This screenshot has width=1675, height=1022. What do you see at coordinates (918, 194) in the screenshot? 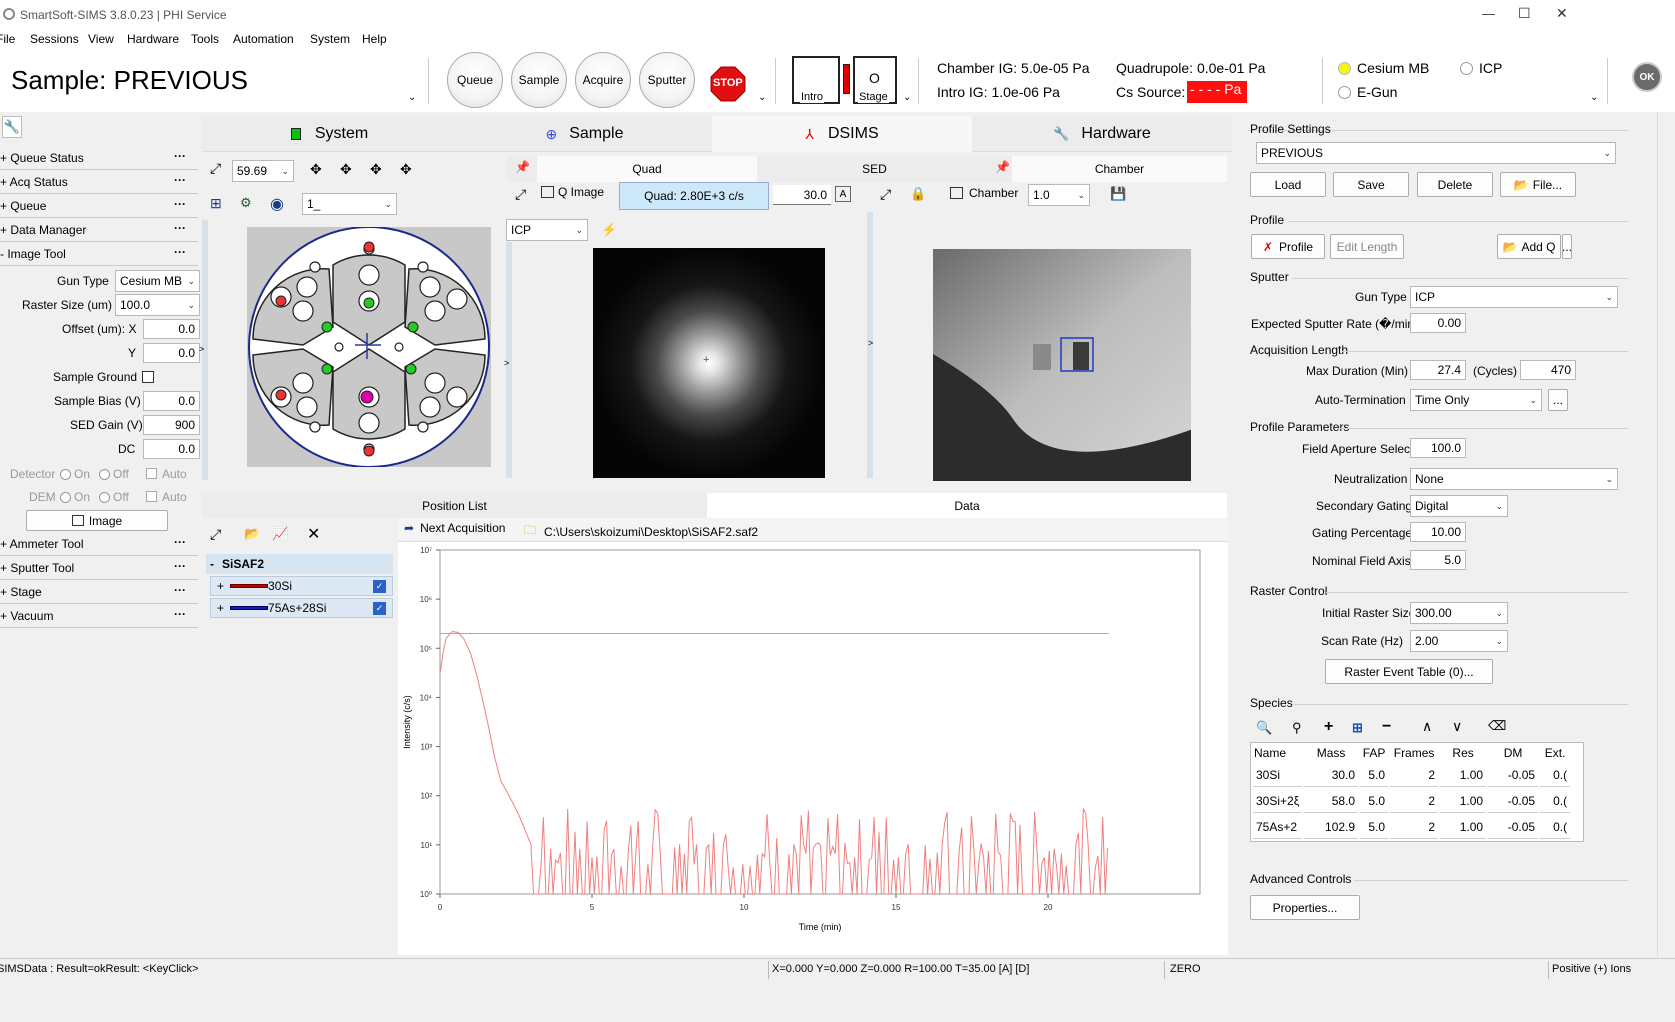
I see `lock-icon: 🔒` at bounding box center [918, 194].